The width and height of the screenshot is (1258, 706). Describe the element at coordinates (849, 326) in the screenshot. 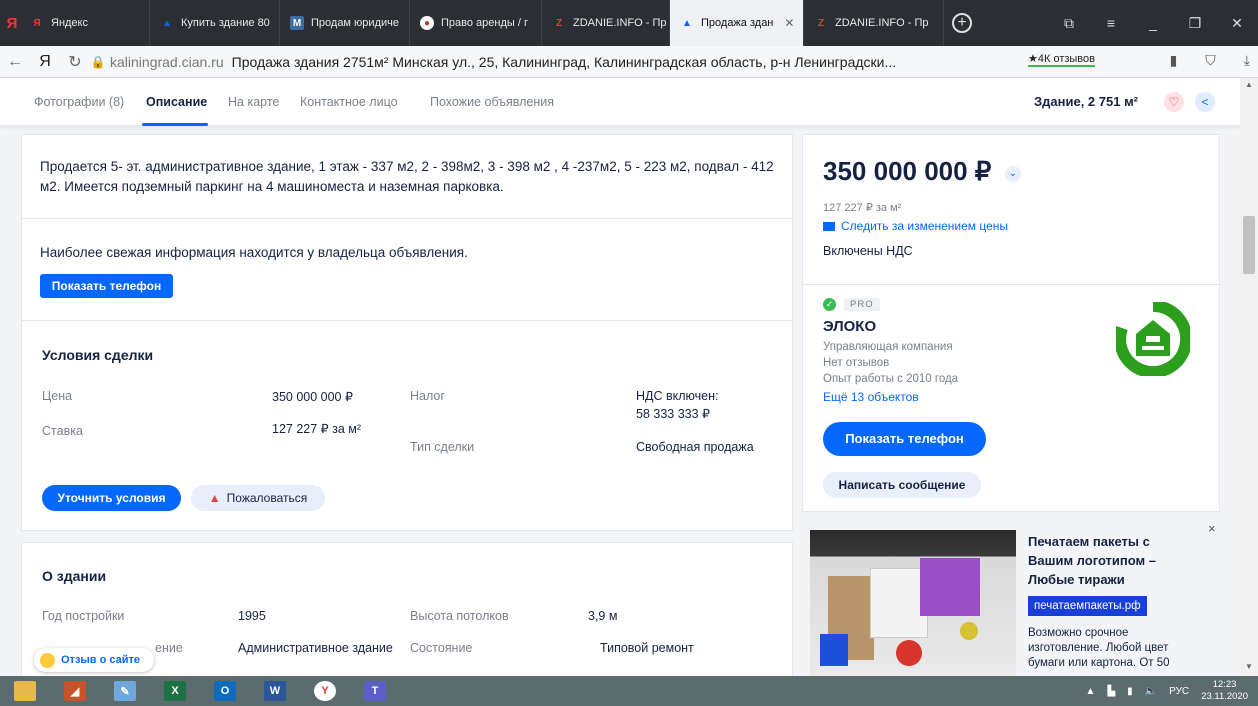

I see `agent-name: ЭЛОКО` at that location.